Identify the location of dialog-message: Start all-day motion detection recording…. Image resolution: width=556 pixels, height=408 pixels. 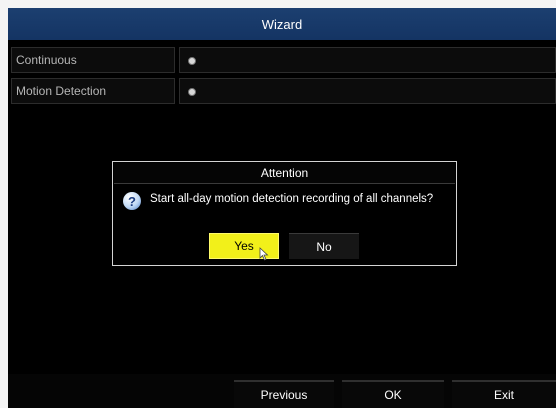
(292, 199).